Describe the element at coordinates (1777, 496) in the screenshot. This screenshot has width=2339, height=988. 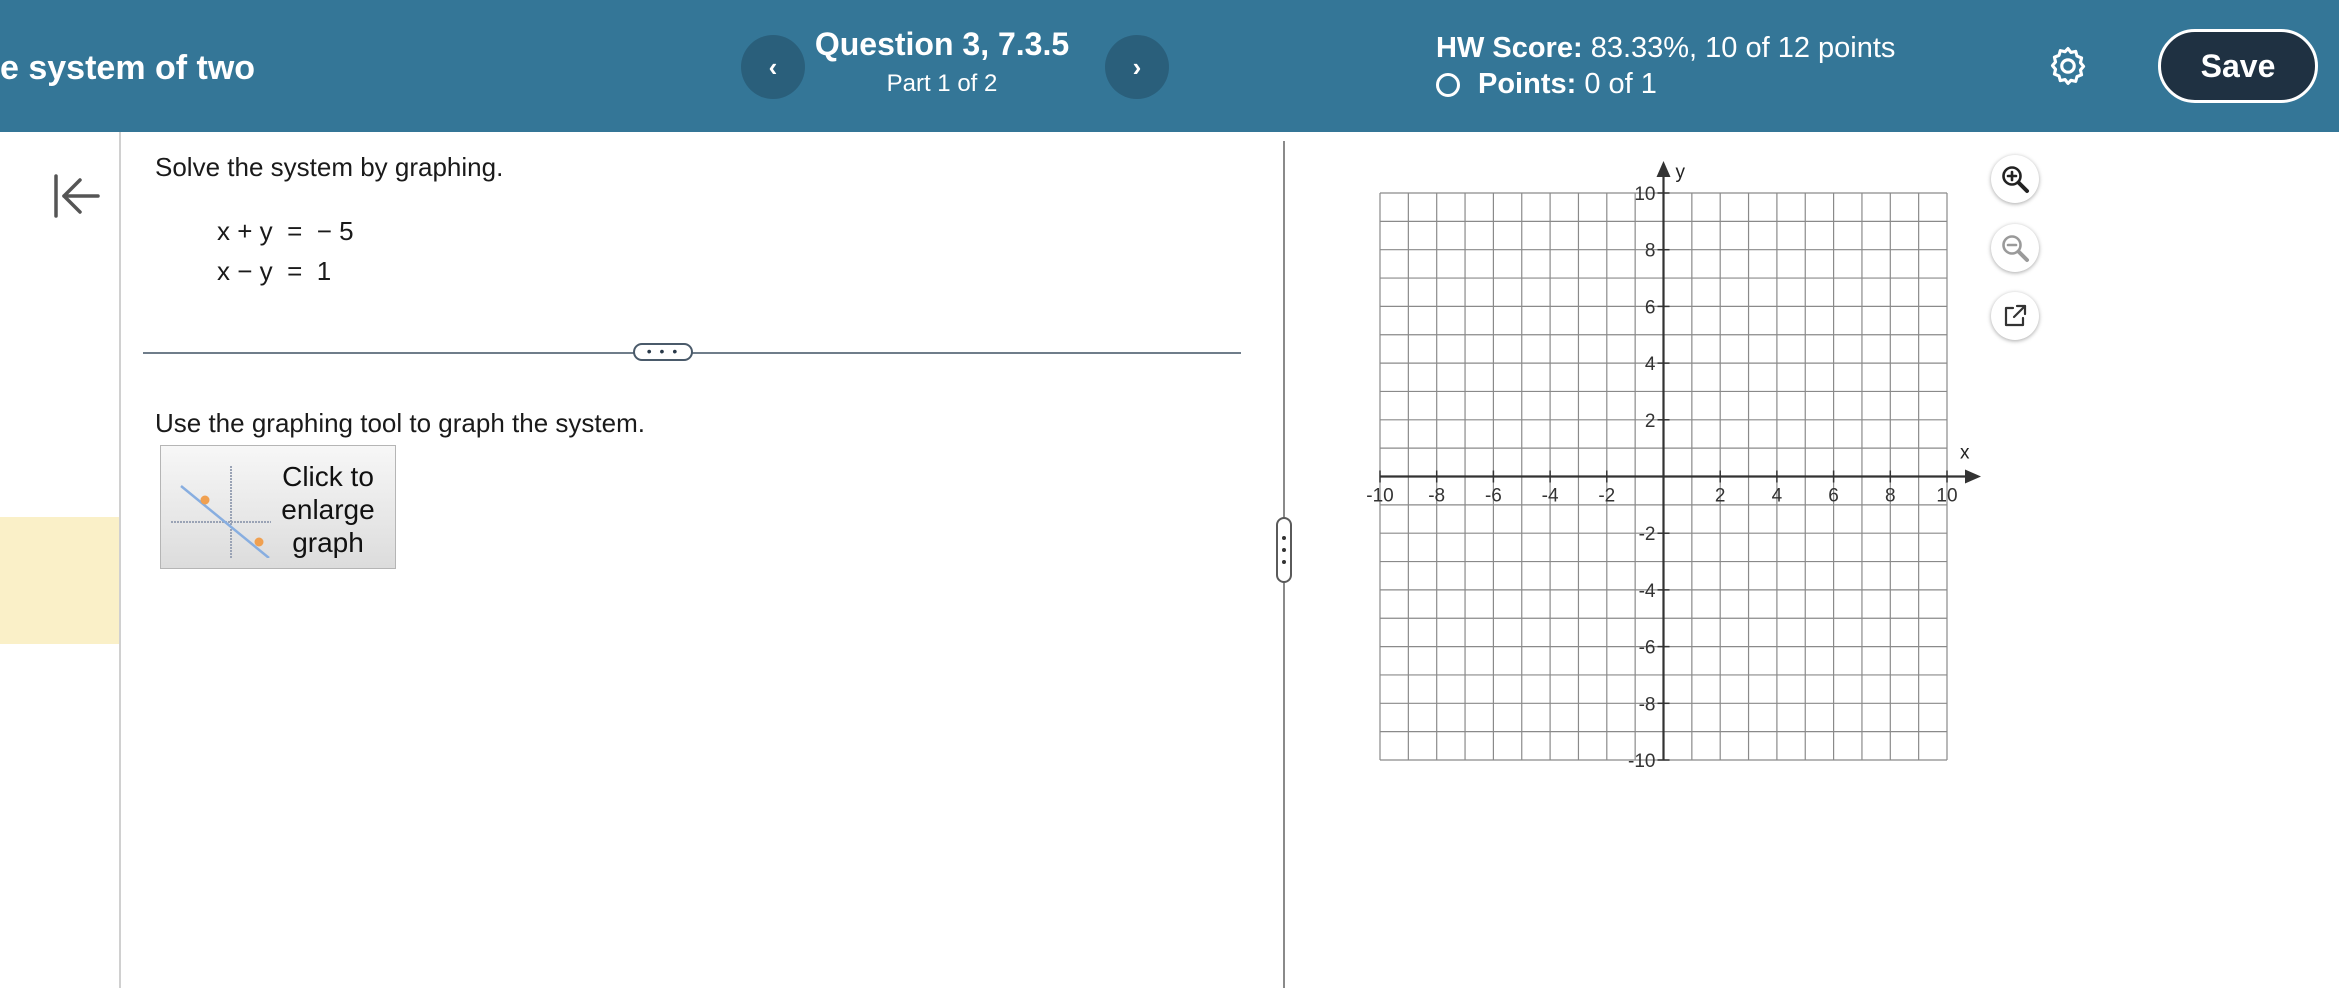
I see `x-tick-label: 4` at that location.